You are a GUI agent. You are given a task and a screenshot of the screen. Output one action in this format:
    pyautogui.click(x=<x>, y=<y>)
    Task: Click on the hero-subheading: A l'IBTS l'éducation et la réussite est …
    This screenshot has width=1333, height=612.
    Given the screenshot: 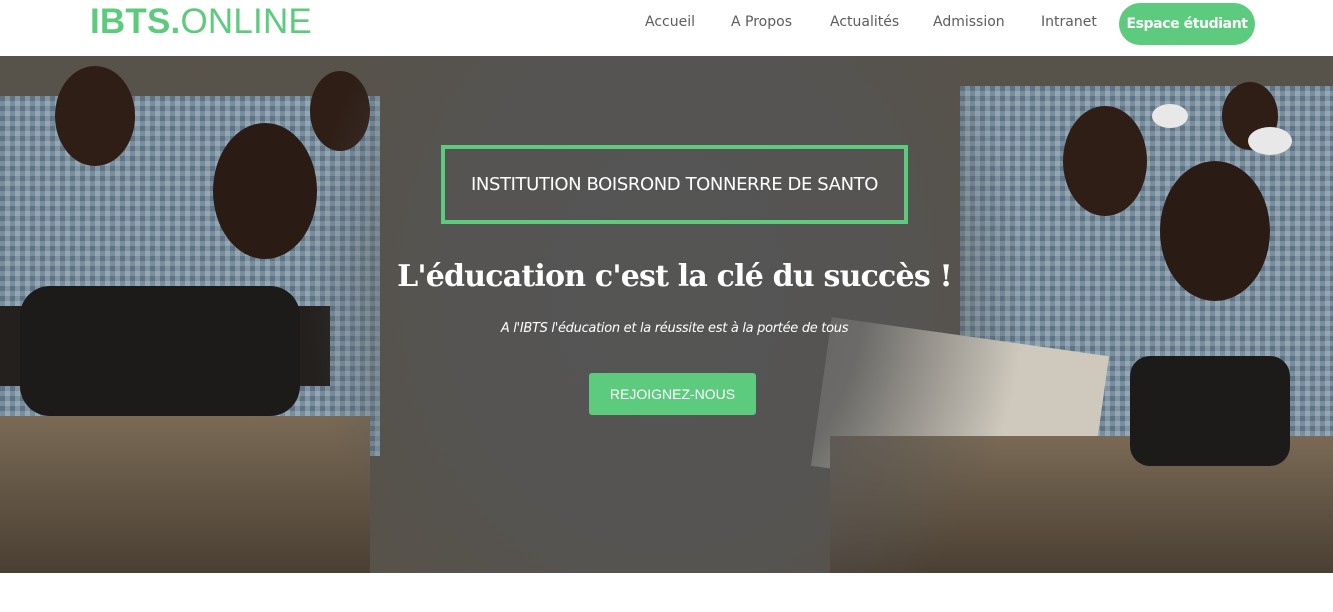 What is the action you would take?
    pyautogui.click(x=674, y=328)
    